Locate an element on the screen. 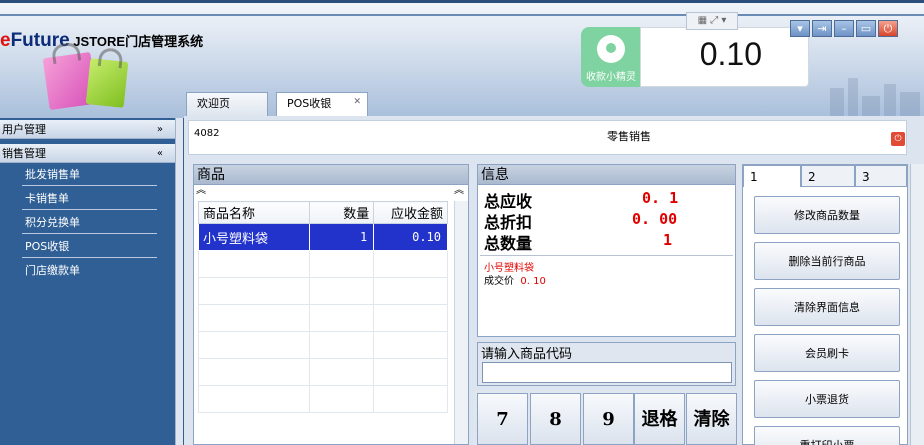 The image size is (924, 445). user-icon: ▾ is located at coordinates (800, 28).